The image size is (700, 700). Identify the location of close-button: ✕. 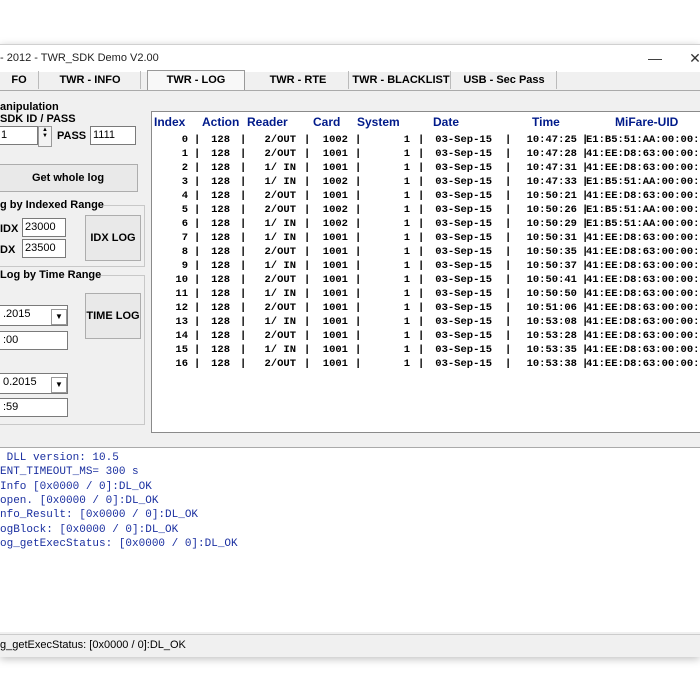
(690, 58).